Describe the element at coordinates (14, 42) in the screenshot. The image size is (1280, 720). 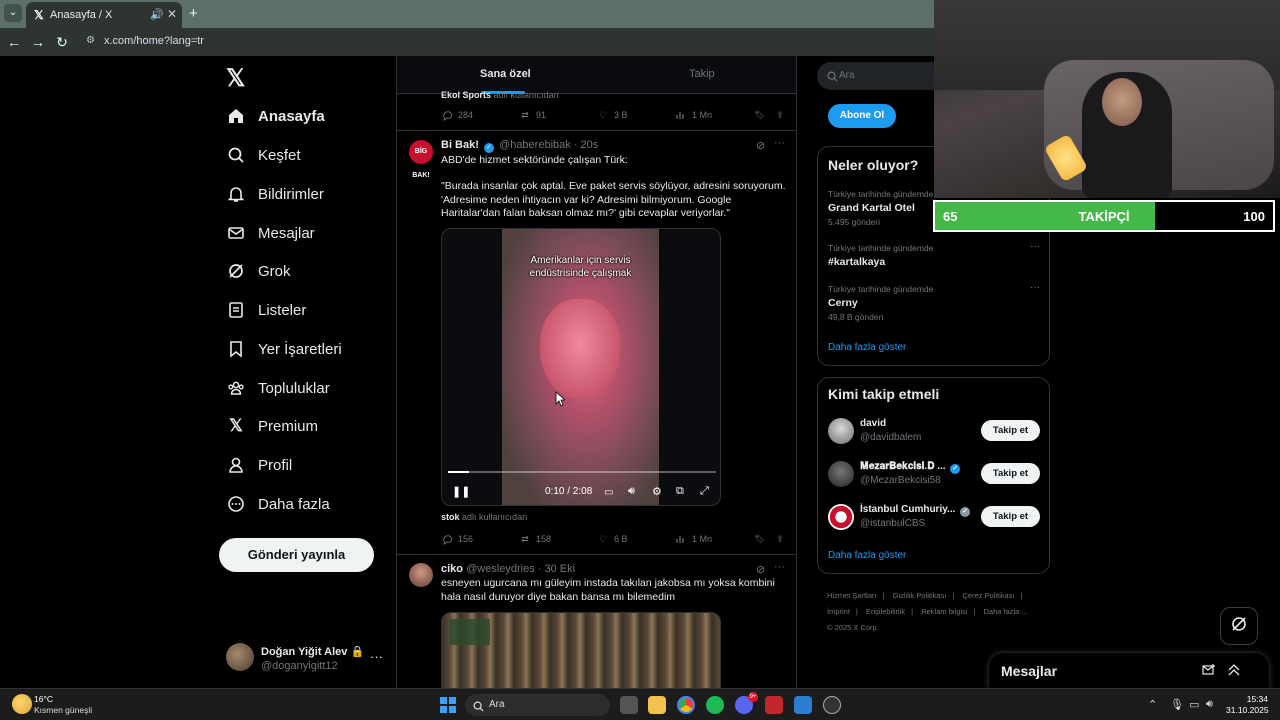
I see `back-icon: ←` at that location.